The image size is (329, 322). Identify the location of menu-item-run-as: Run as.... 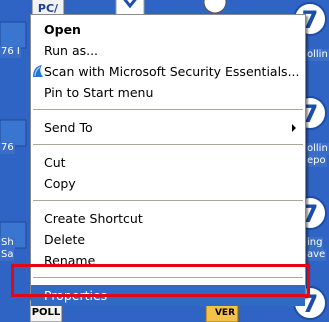
(168, 50).